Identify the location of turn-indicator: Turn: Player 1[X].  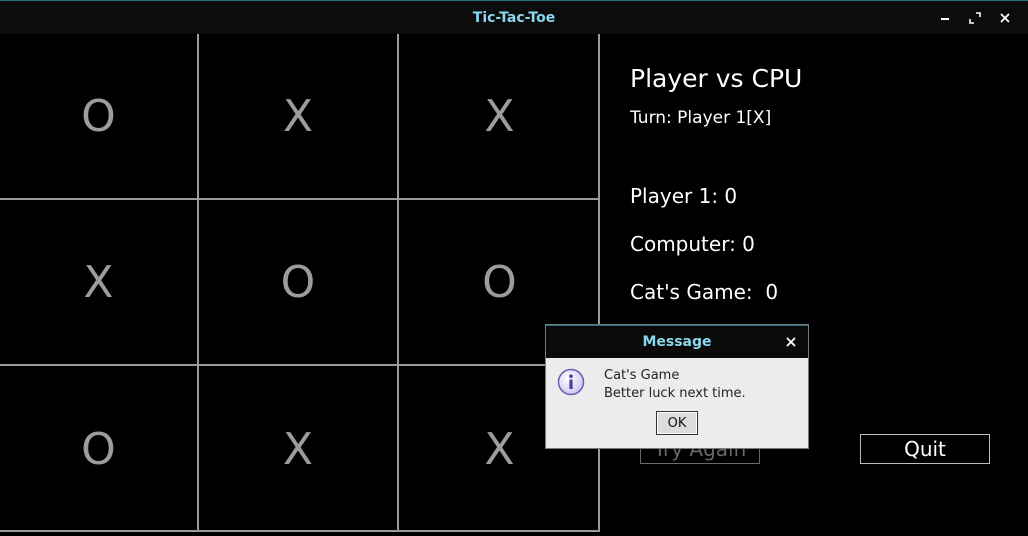
(701, 118).